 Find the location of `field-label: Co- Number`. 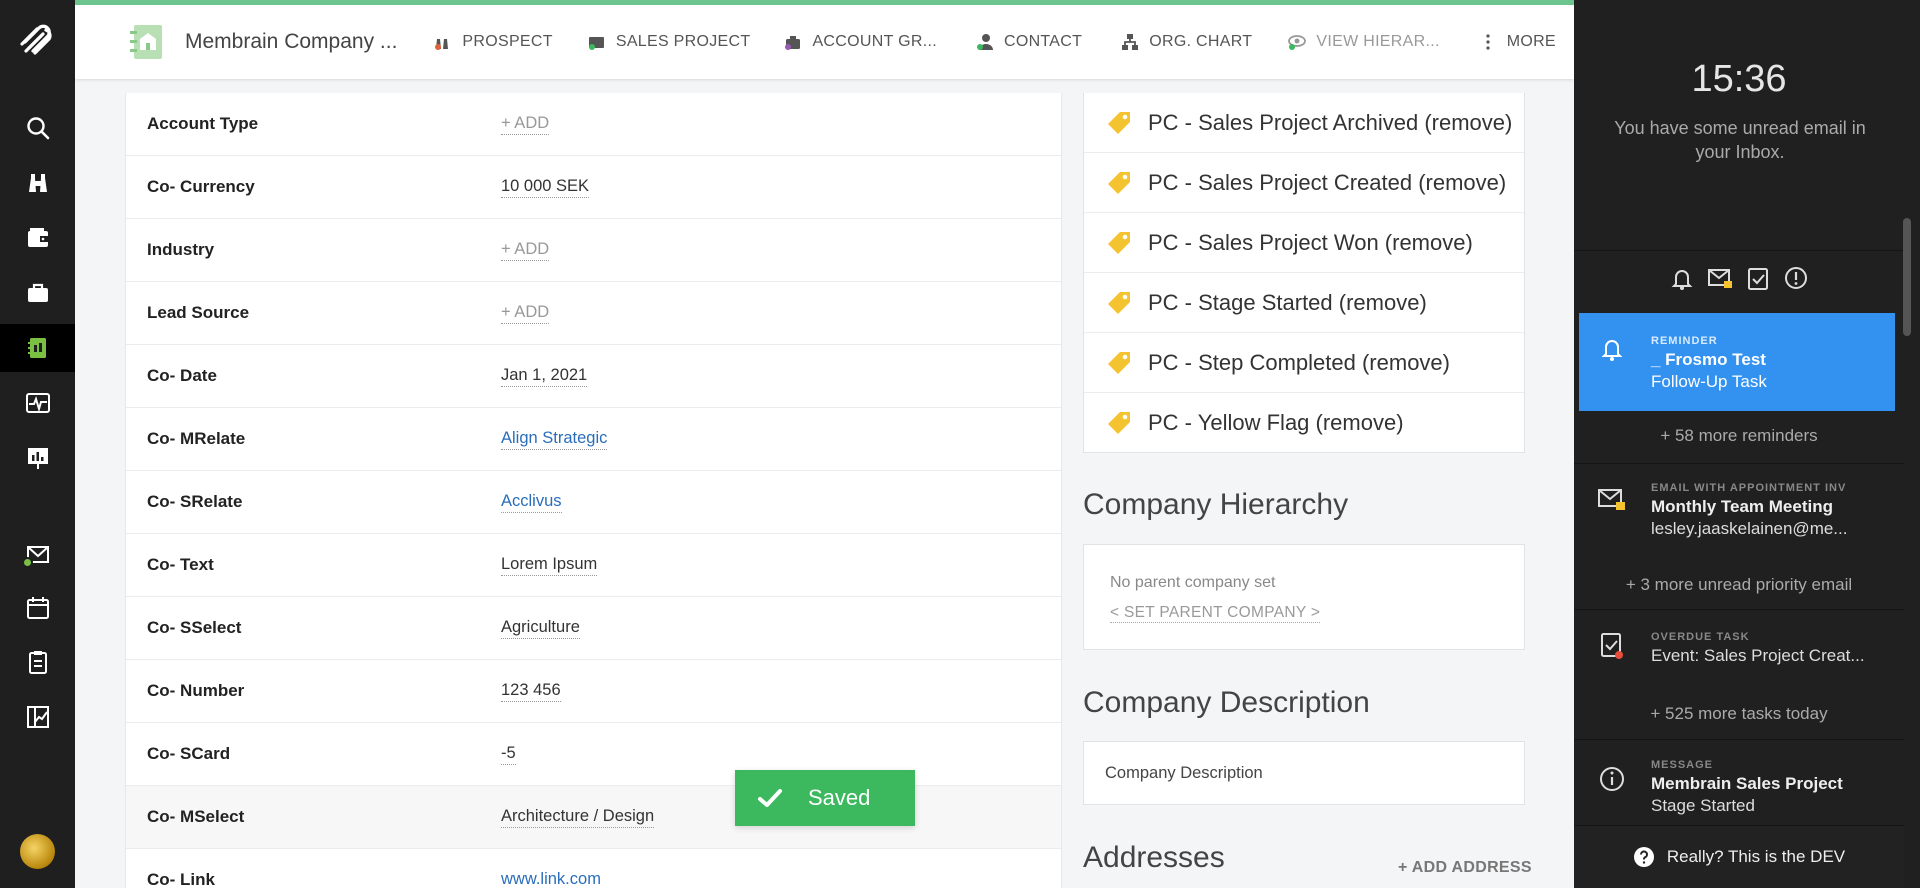

field-label: Co- Number is located at coordinates (196, 690).